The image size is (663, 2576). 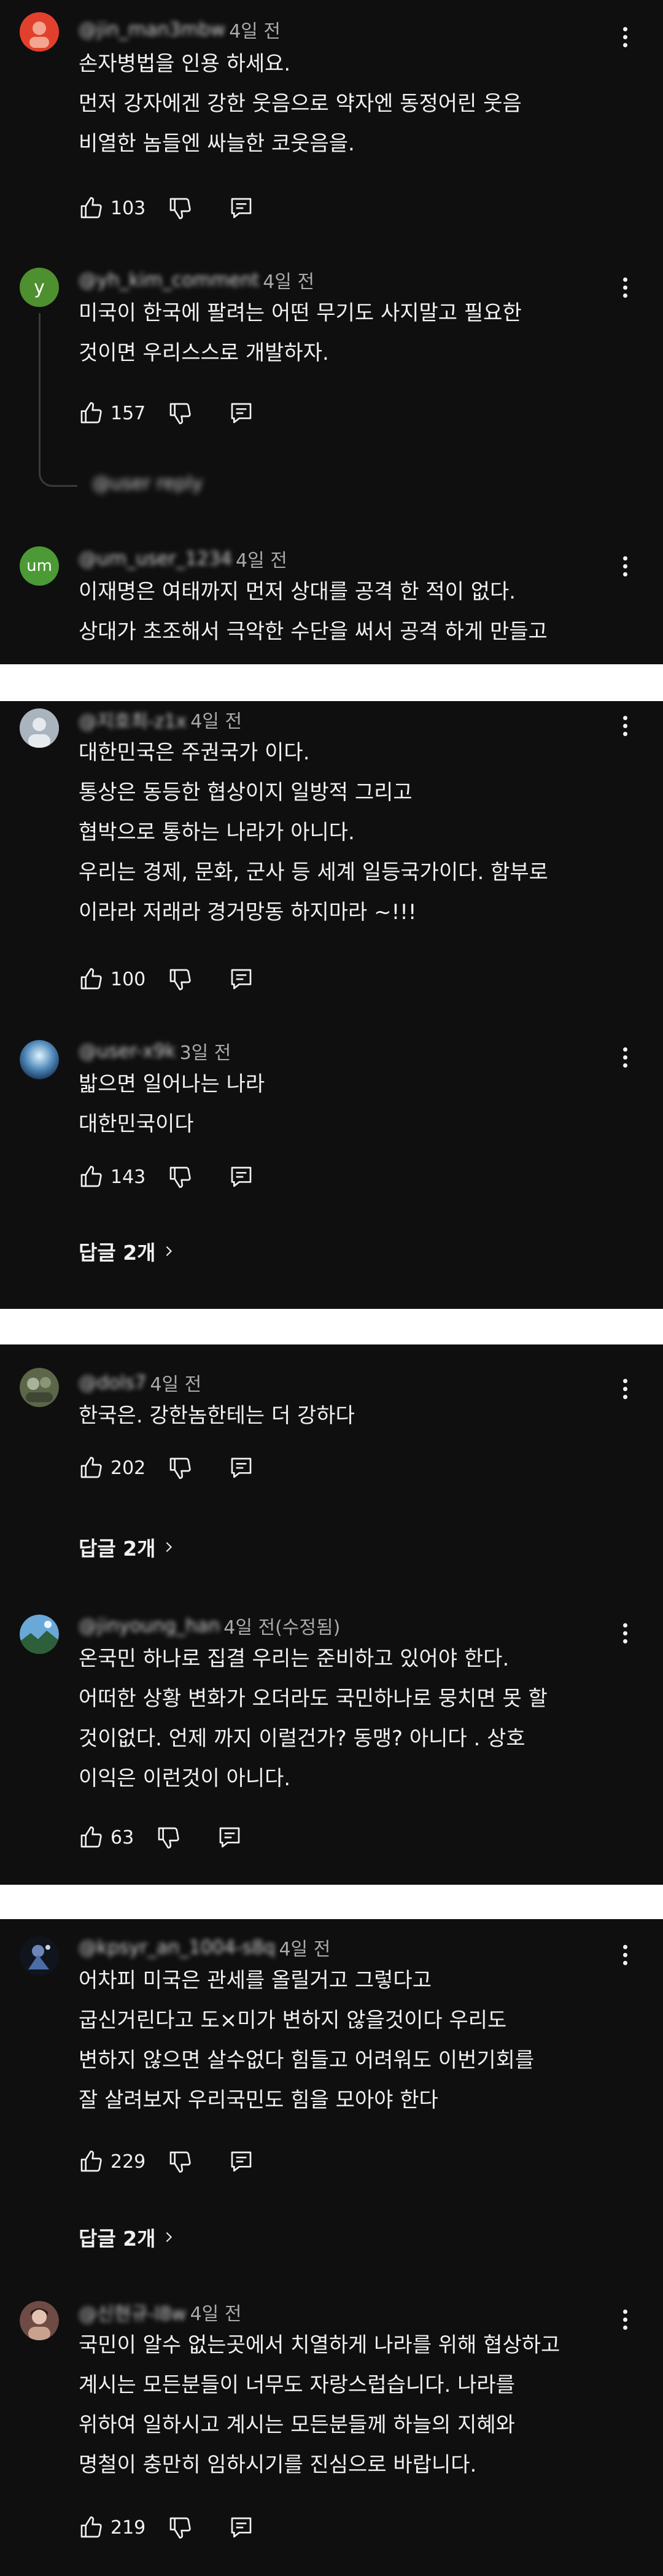 I want to click on comment-actions: 100, so click(x=167, y=979).